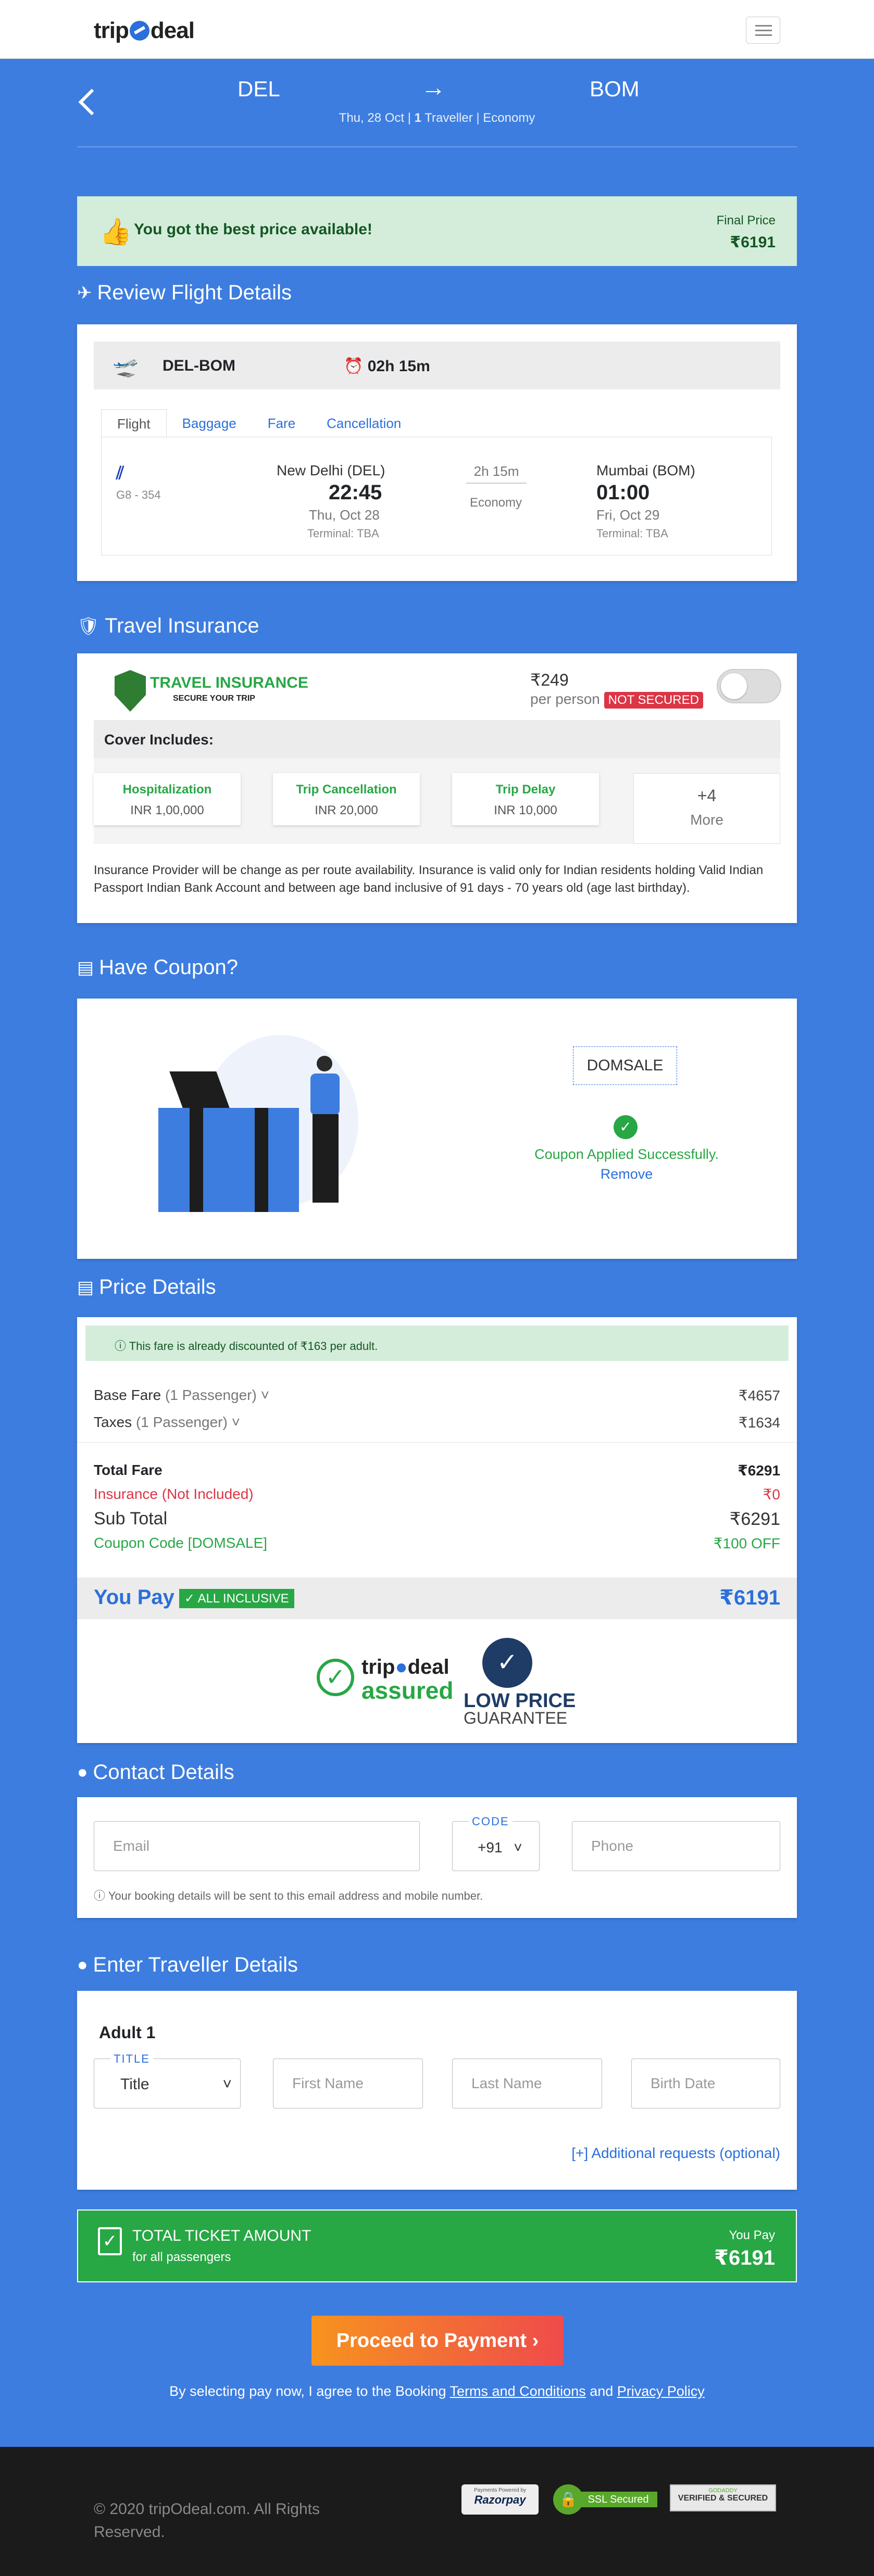 This screenshot has height=2576, width=874. What do you see at coordinates (500, 2499) in the screenshot?
I see `razorpay-name: Razorpay` at bounding box center [500, 2499].